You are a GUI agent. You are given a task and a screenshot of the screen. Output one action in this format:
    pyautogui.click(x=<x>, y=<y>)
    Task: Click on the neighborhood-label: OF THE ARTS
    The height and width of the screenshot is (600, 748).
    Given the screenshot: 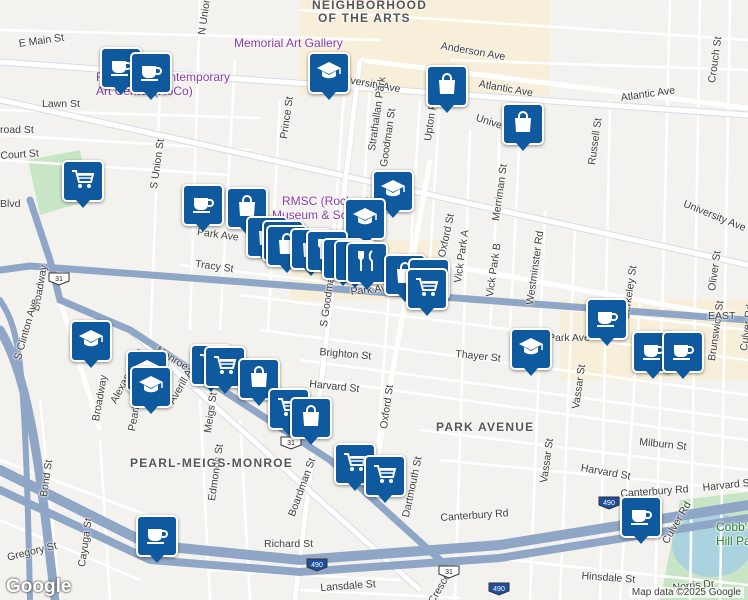 What is the action you would take?
    pyautogui.click(x=364, y=18)
    